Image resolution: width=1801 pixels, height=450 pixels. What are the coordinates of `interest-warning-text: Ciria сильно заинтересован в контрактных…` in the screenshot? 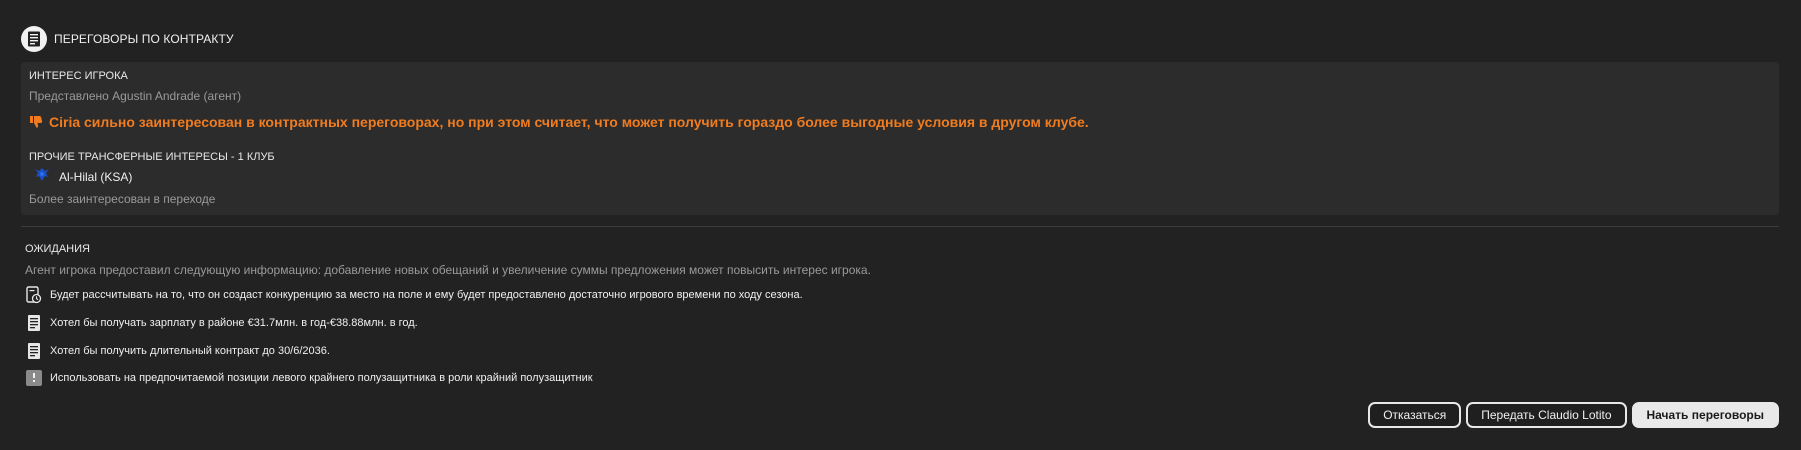 It's located at (569, 122).